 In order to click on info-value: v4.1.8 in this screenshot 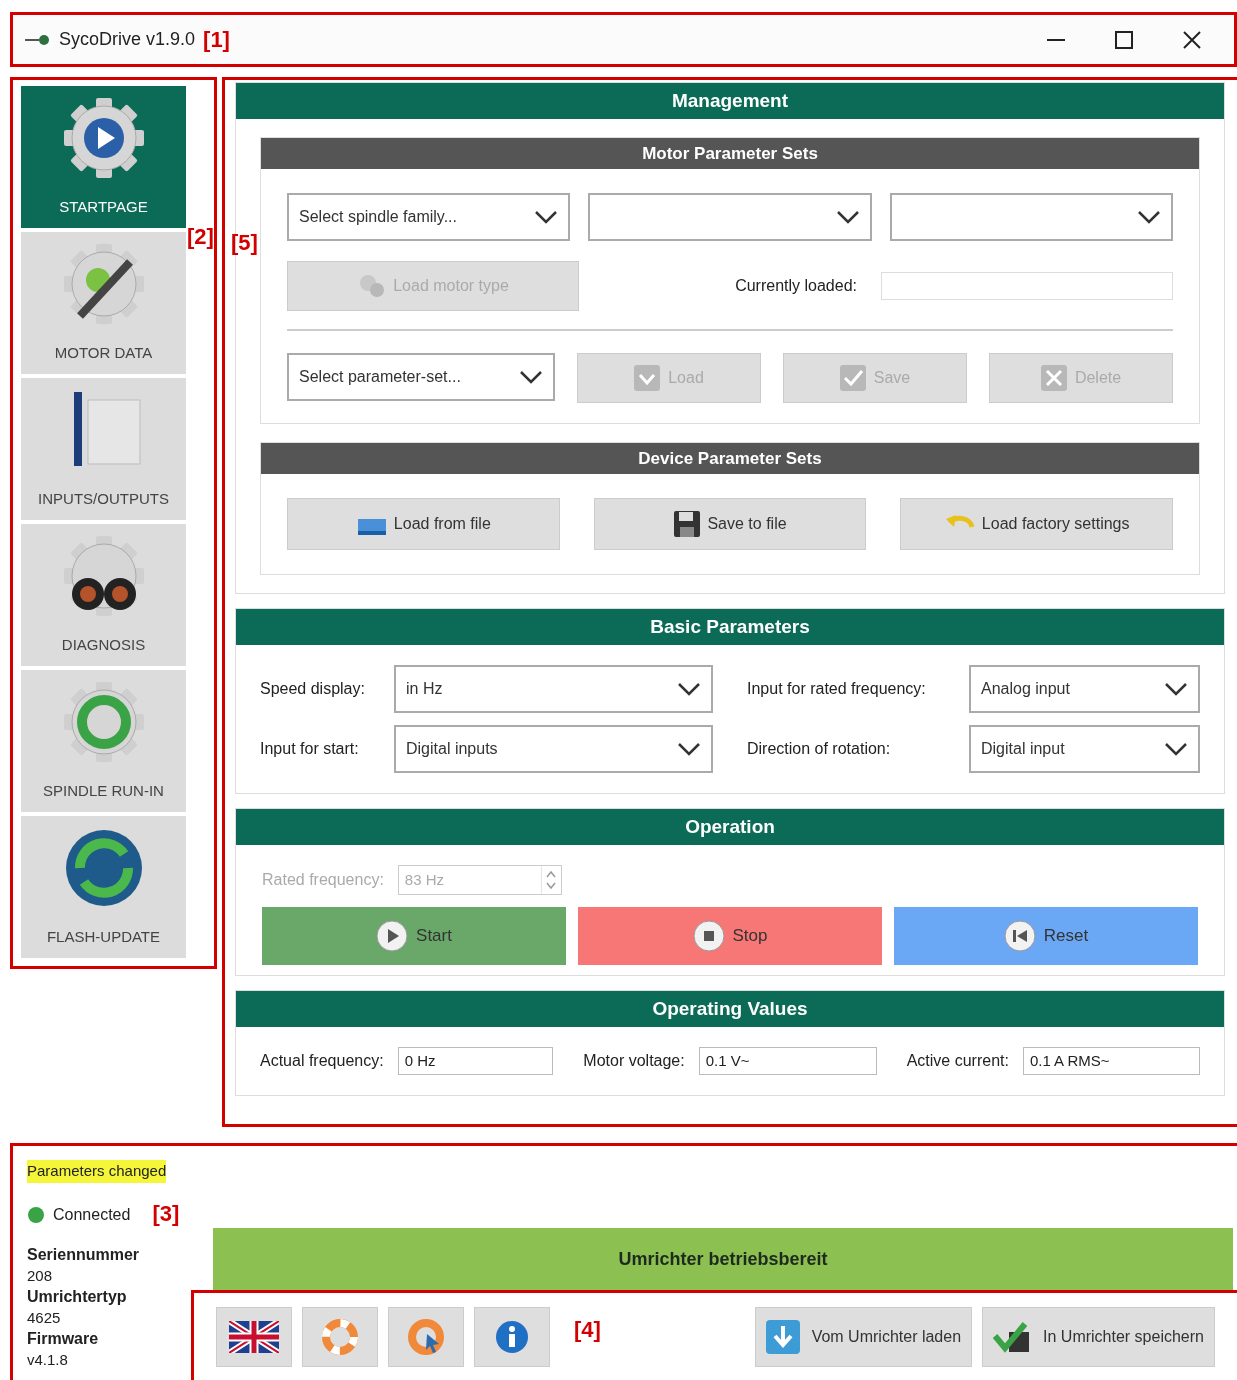, I will do `click(48, 1359)`.